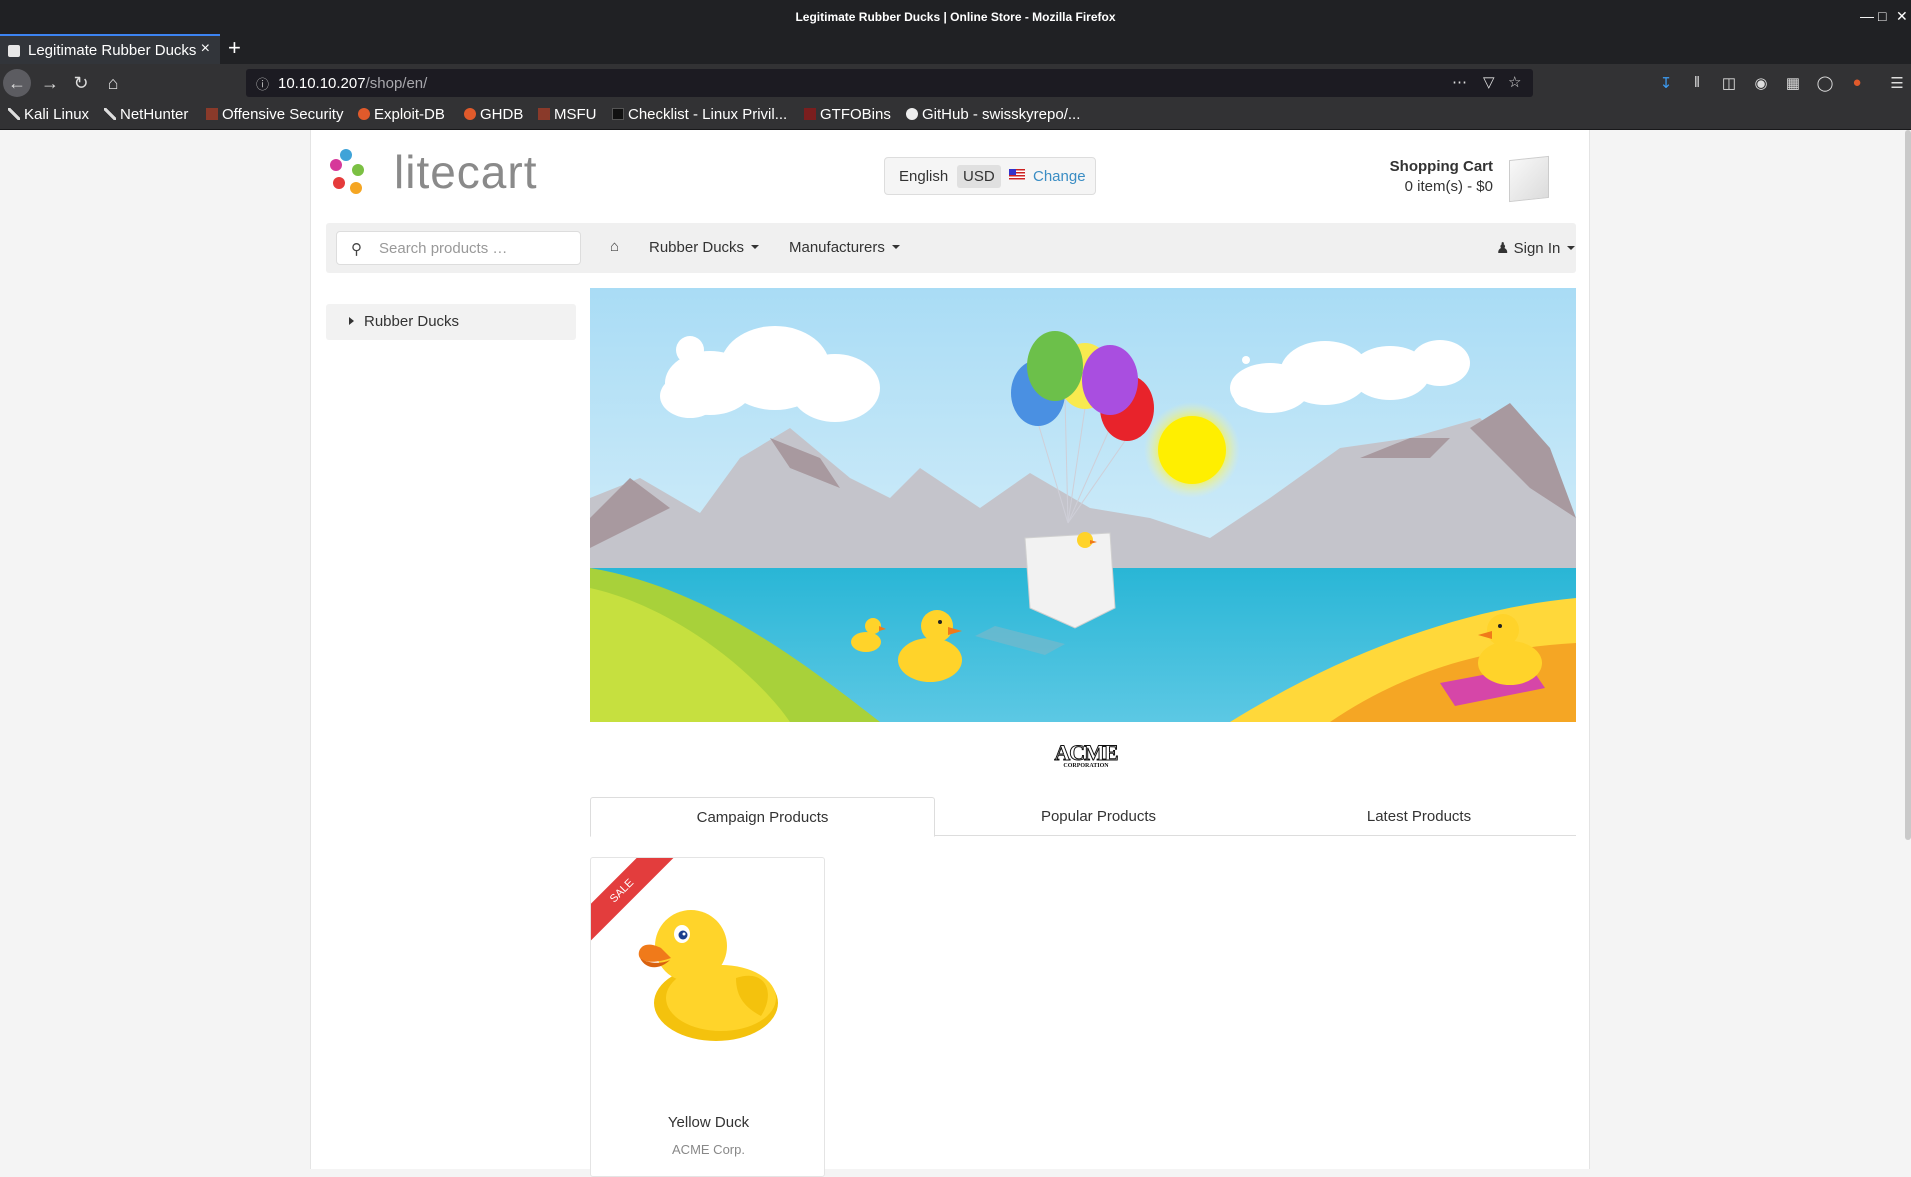 This screenshot has width=1911, height=1177. I want to click on caret-right-icon, so click(351, 321).